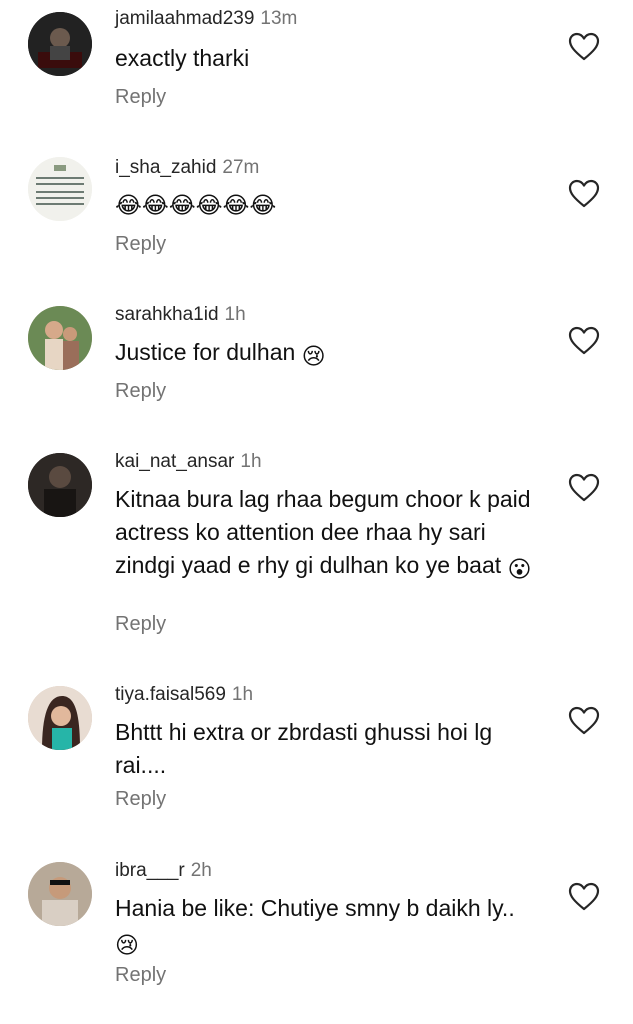 The height and width of the screenshot is (1024, 633). What do you see at coordinates (150, 870) in the screenshot?
I see `username: ibra___r` at bounding box center [150, 870].